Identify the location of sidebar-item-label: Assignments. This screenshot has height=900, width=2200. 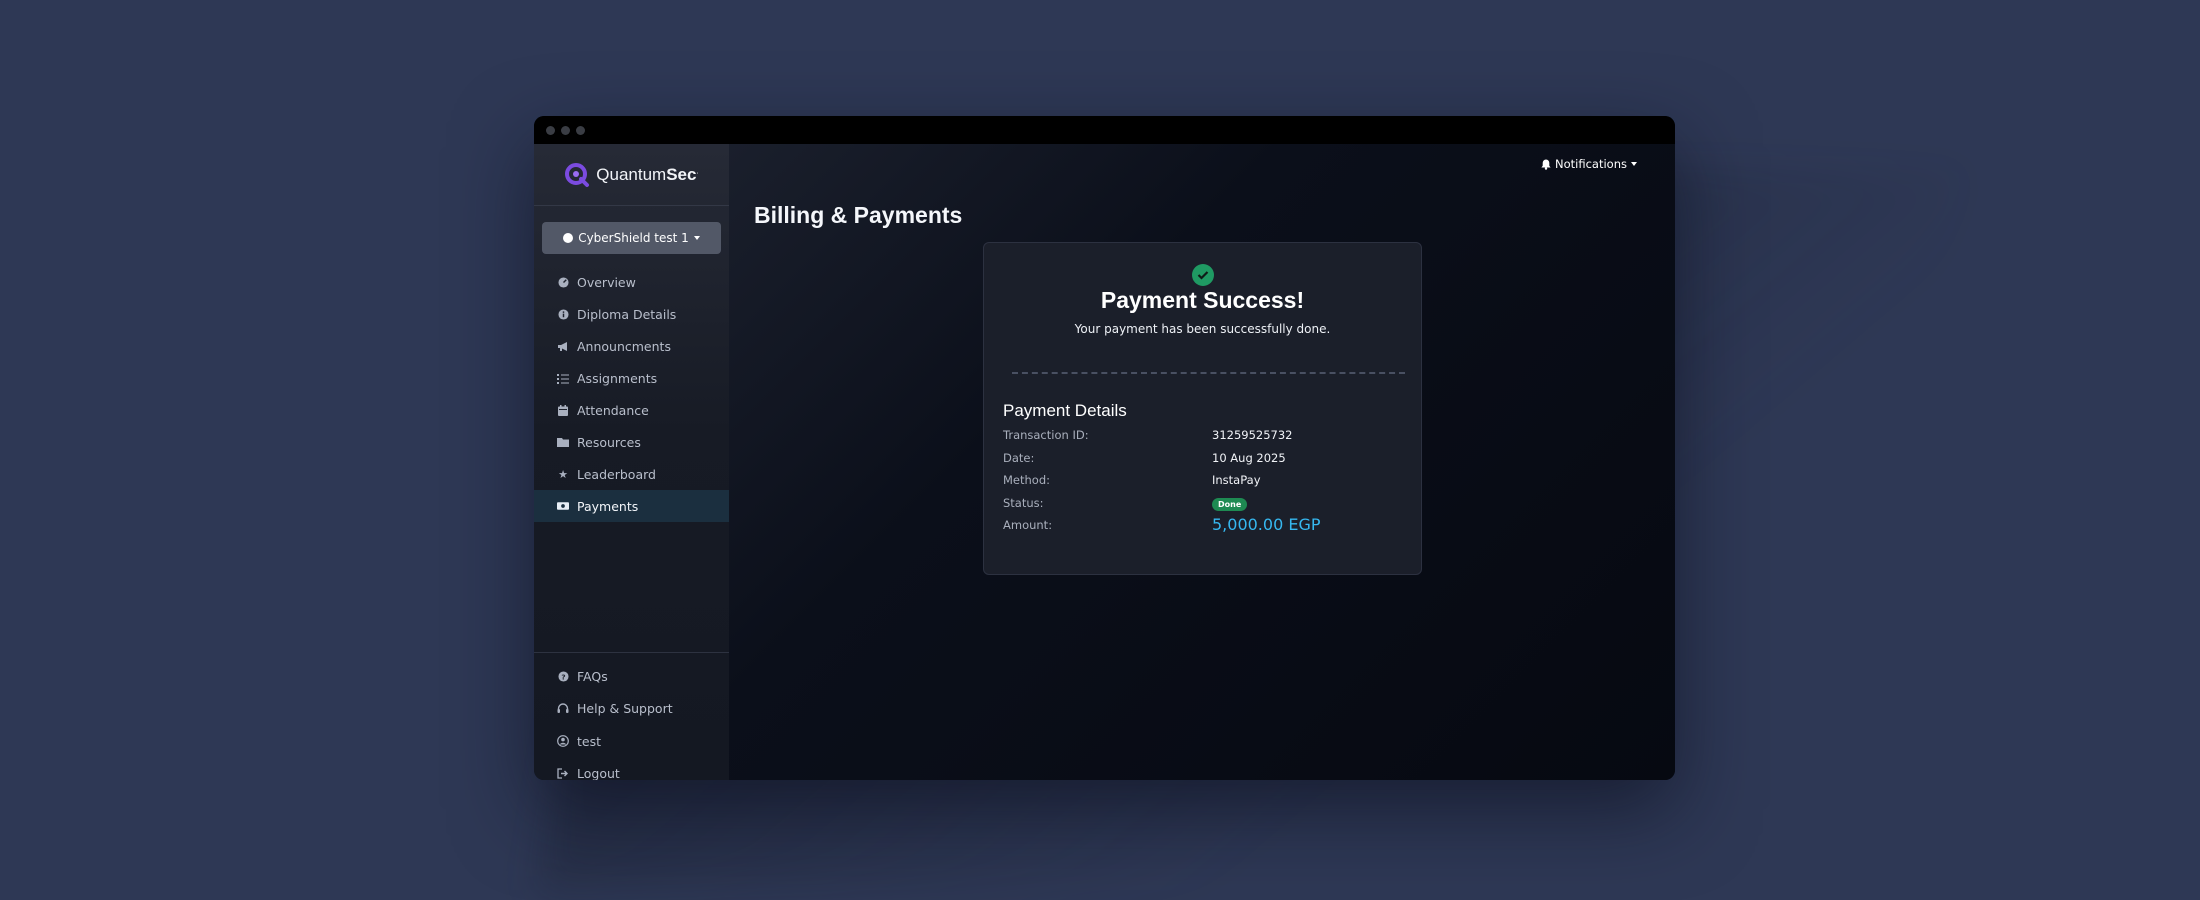
(617, 378).